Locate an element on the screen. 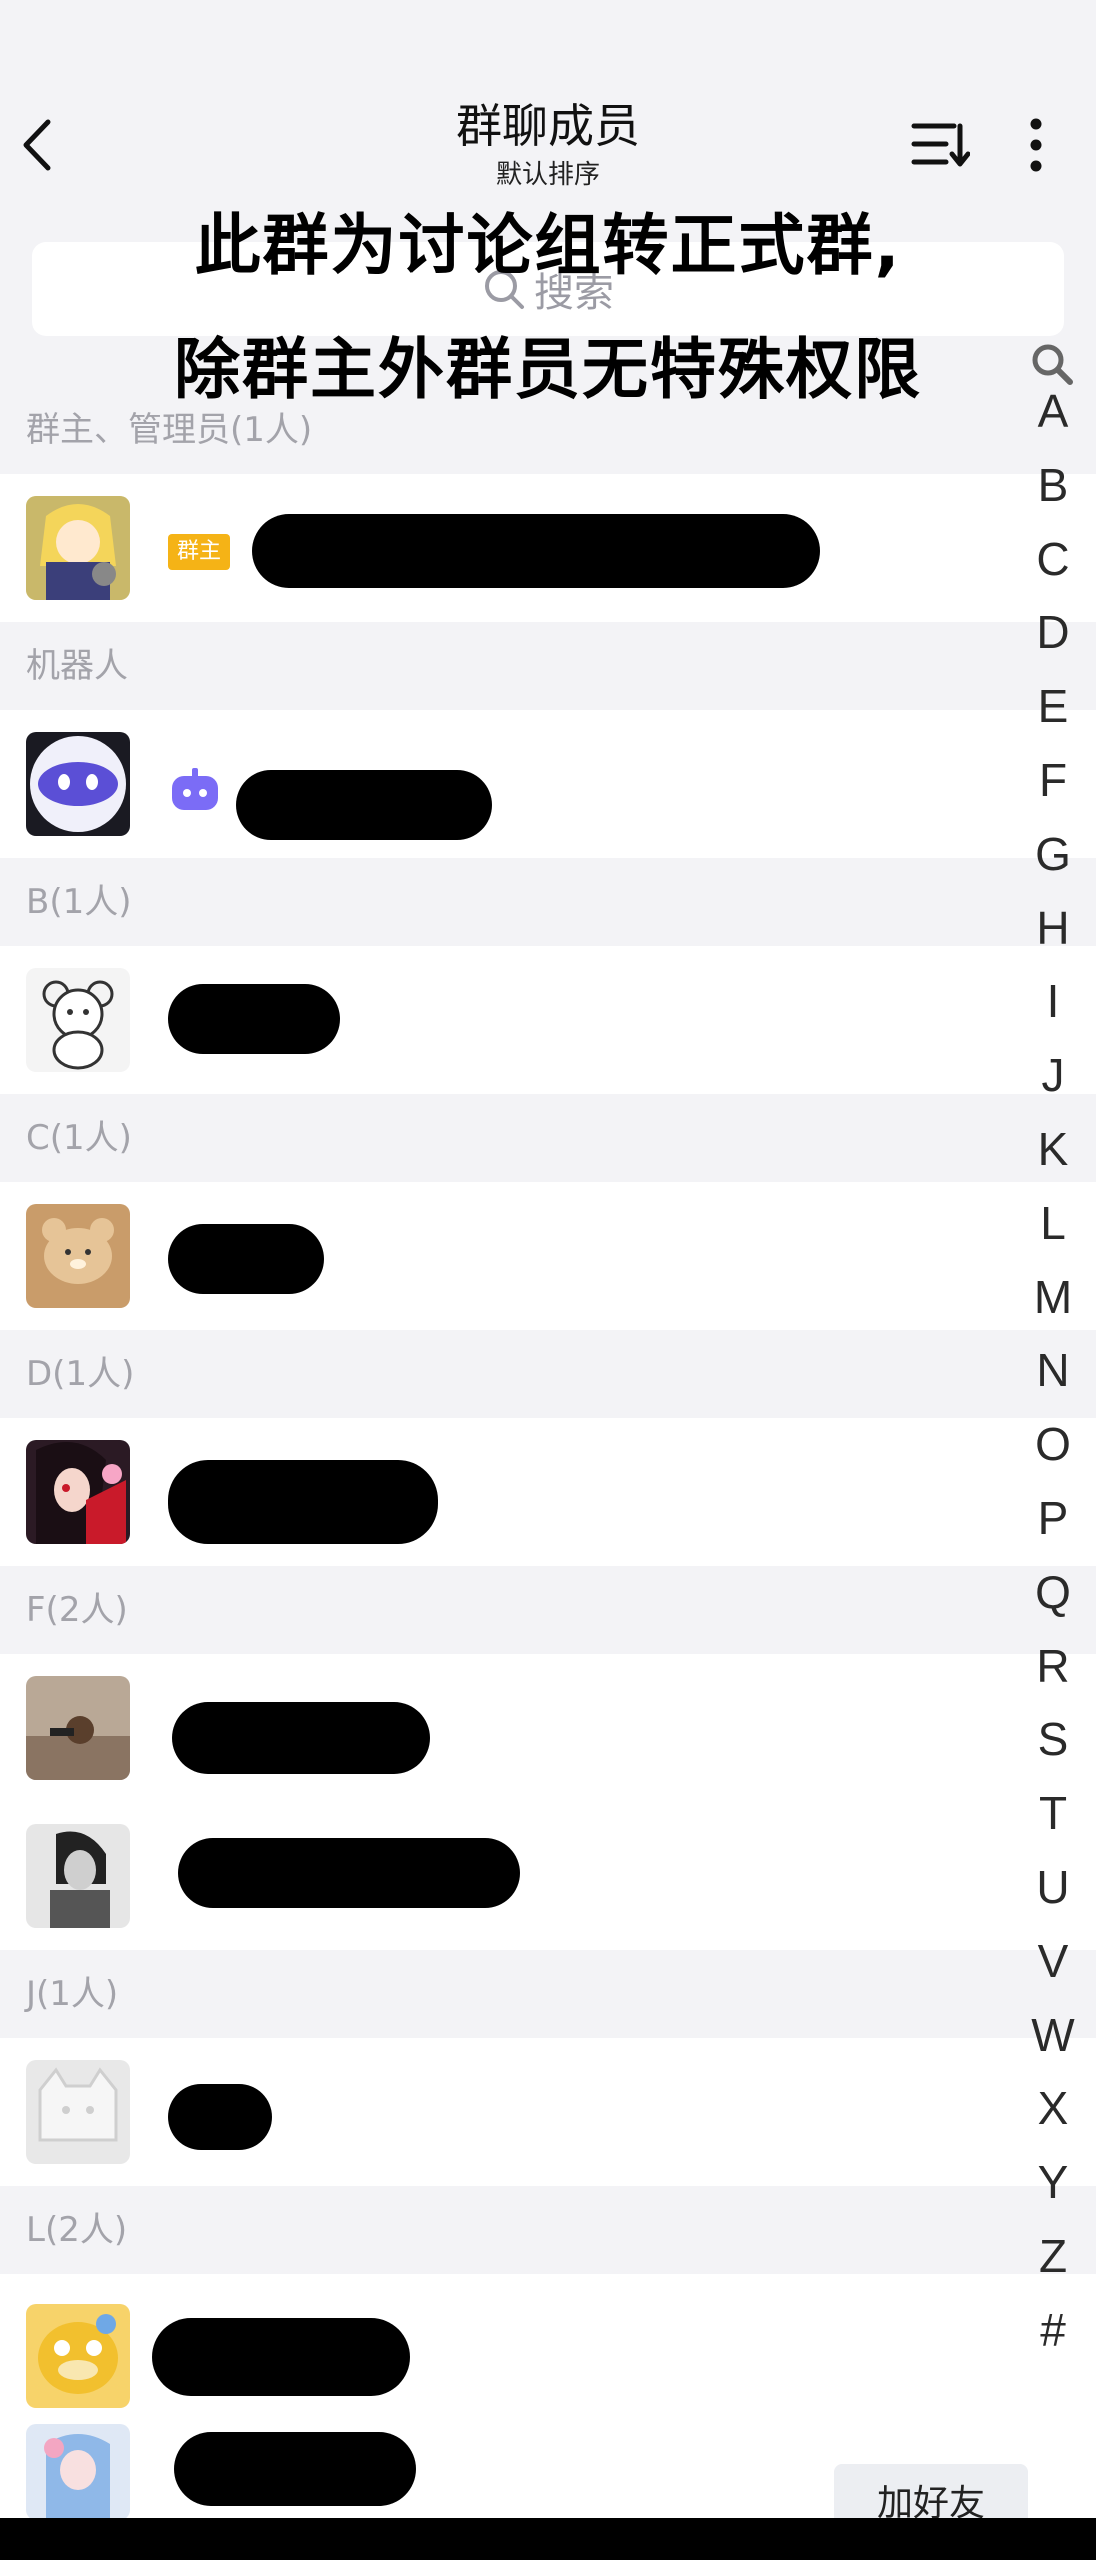 The height and width of the screenshot is (2560, 1096). section-header-b: B(1人) is located at coordinates (79, 902).